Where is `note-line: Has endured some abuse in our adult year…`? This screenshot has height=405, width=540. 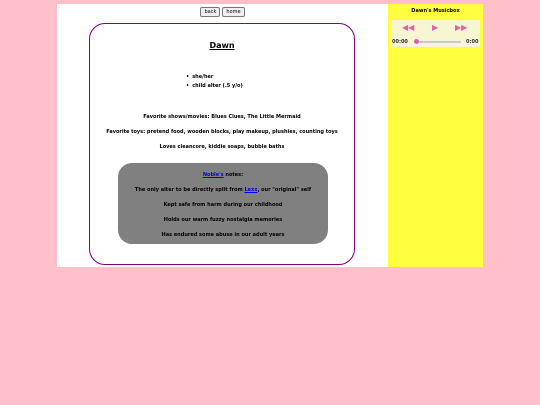
note-line: Has endured some abuse in our adult year… is located at coordinates (223, 235).